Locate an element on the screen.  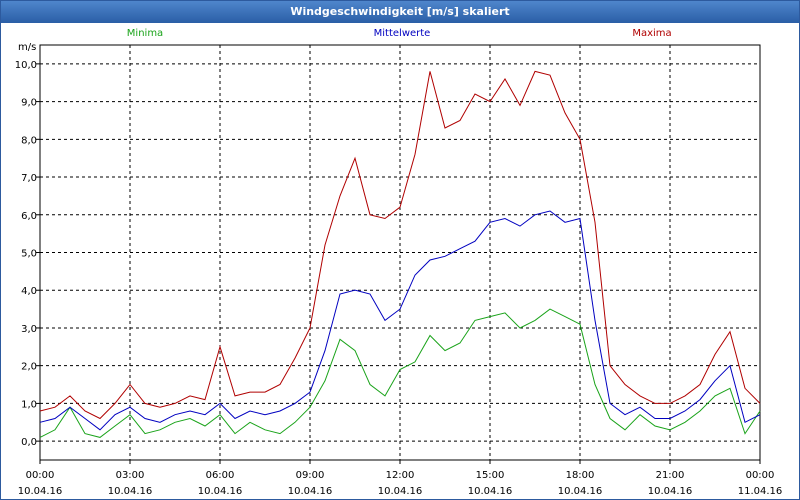
y-axis-label: m/s is located at coordinates (27, 47).